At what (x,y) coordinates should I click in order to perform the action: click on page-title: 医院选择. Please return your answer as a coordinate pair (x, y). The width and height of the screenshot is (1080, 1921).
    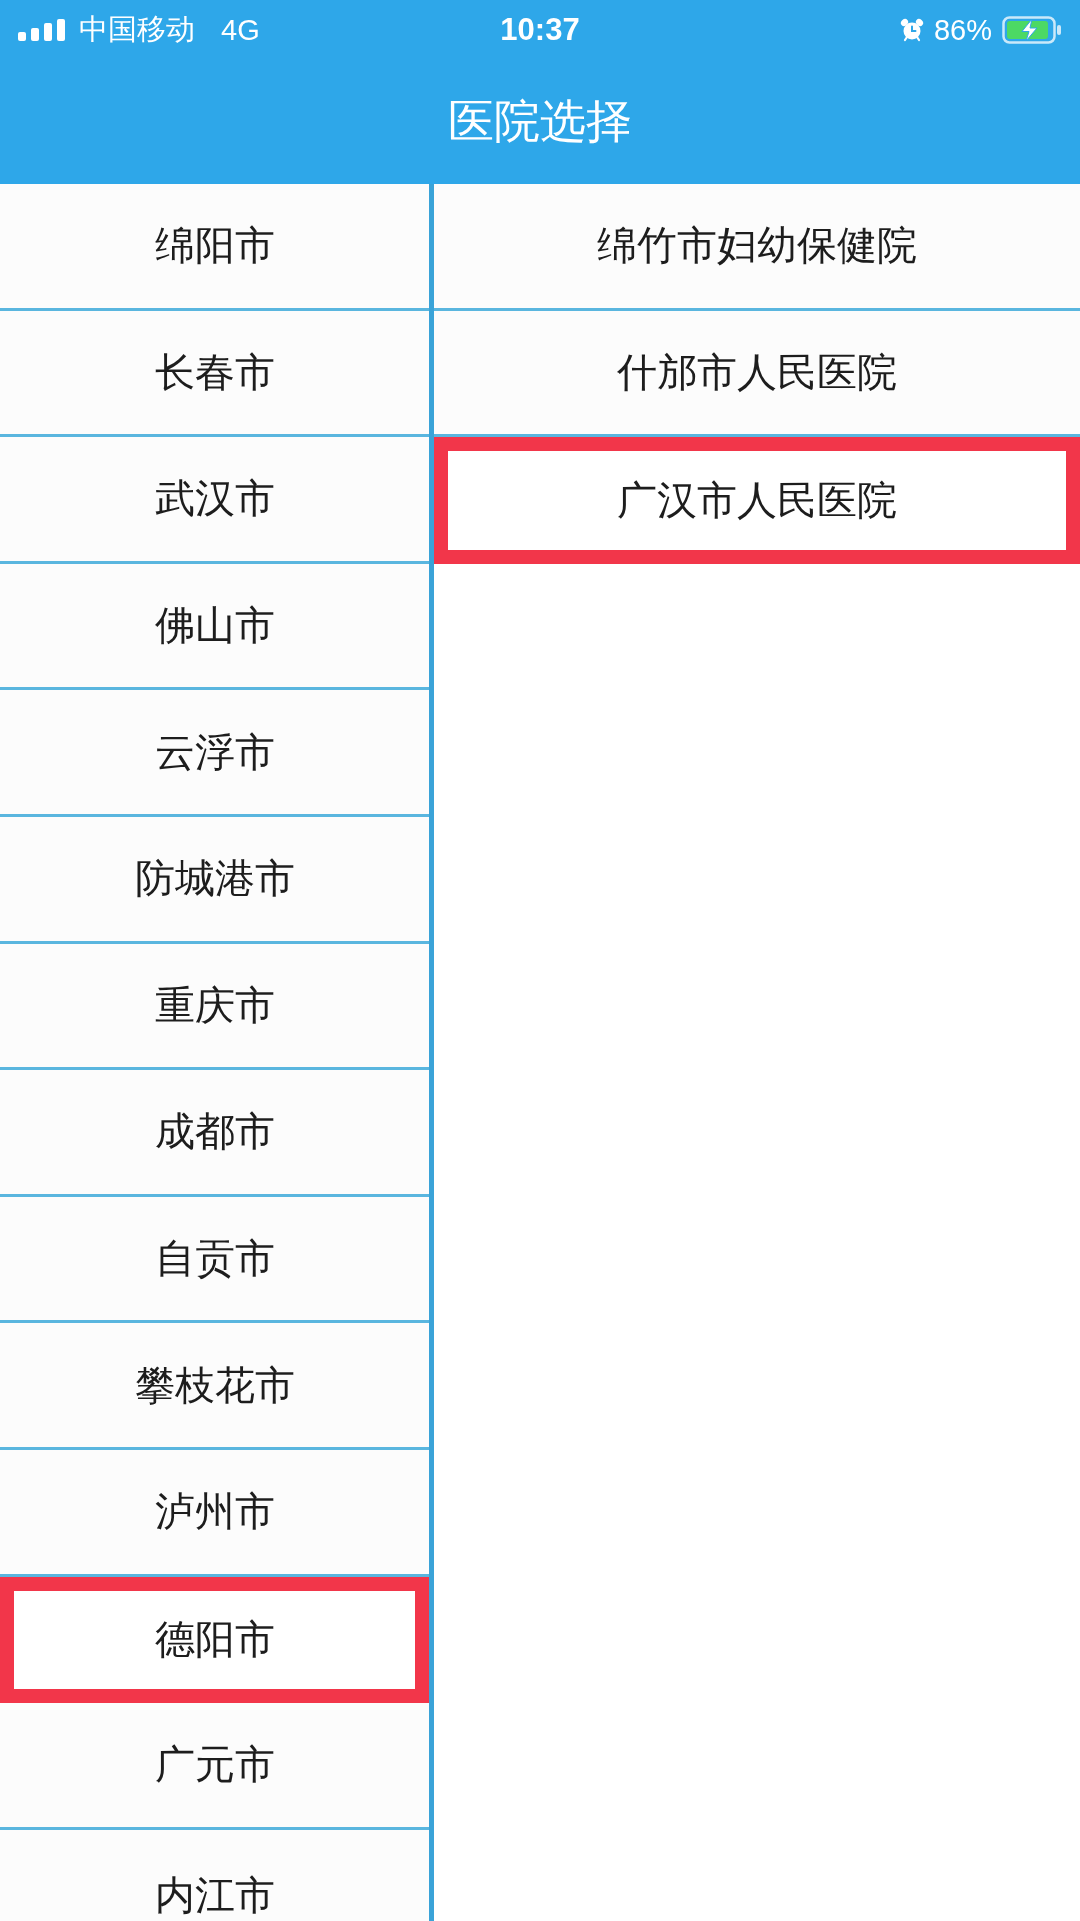
    Looking at the image, I should click on (540, 121).